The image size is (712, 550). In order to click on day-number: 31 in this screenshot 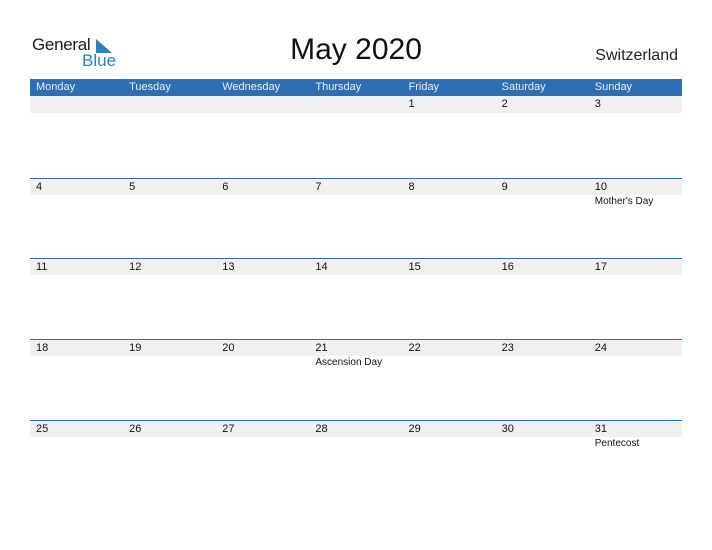, I will do `click(635, 428)`.